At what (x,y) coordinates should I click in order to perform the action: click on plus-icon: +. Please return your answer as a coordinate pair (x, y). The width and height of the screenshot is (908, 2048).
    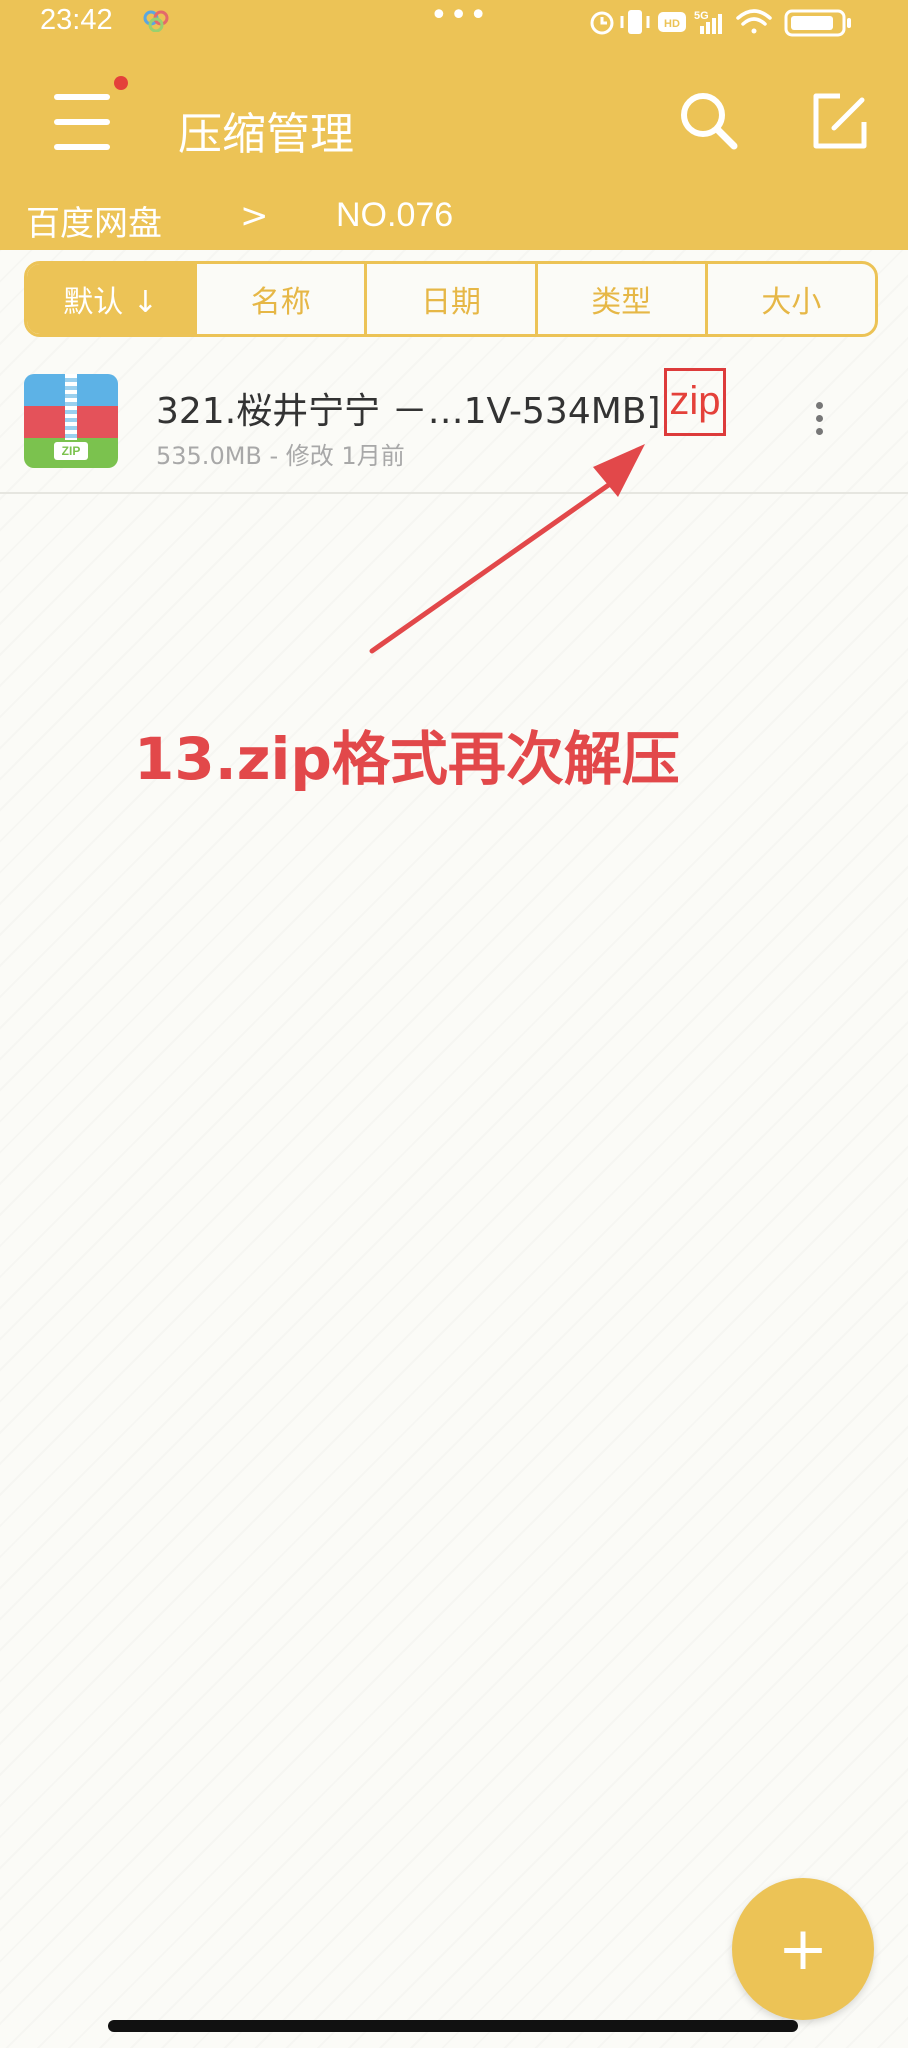
    Looking at the image, I should click on (803, 1949).